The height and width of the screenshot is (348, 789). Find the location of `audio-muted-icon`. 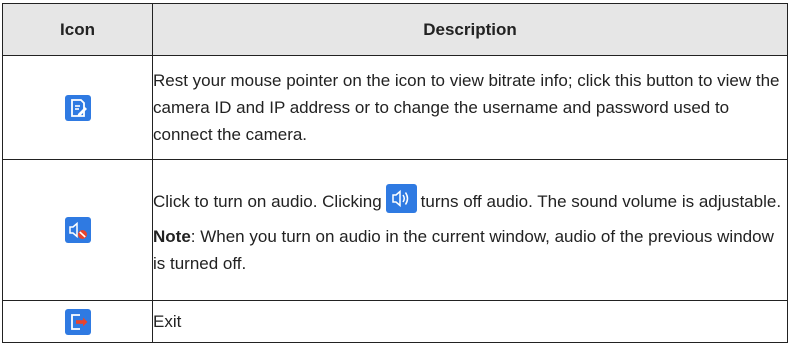

audio-muted-icon is located at coordinates (77, 230).